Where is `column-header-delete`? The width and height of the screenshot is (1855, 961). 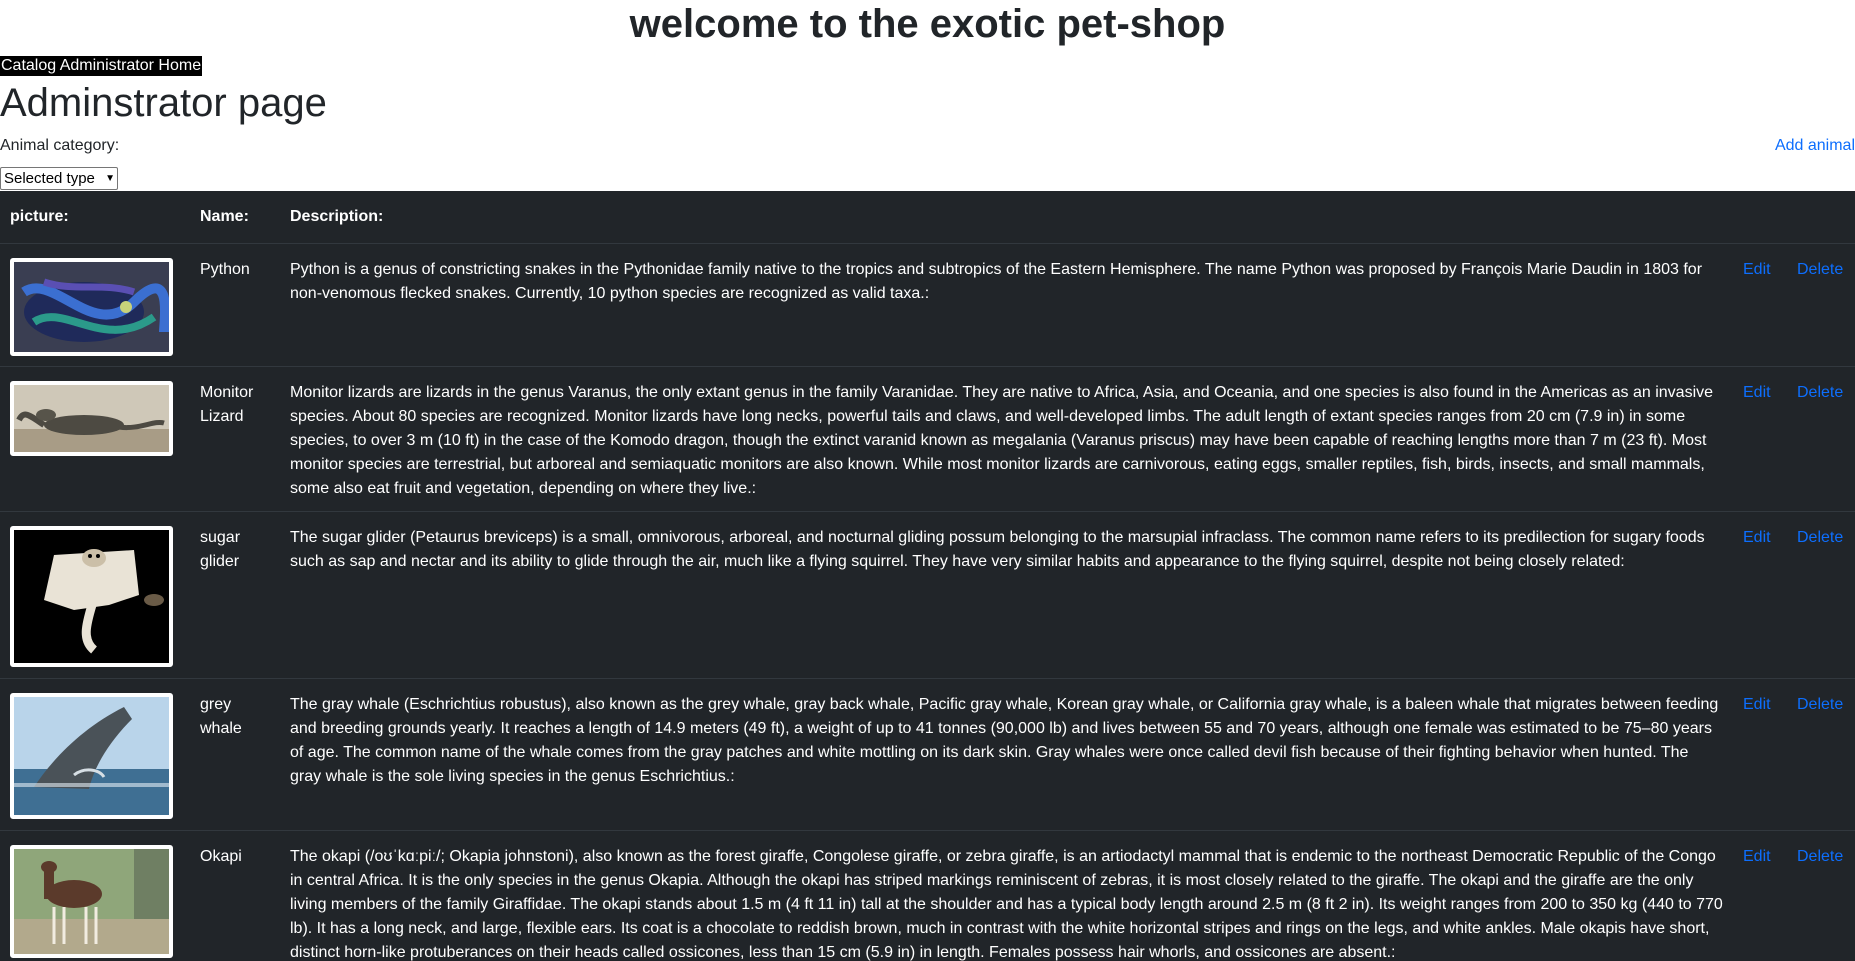 column-header-delete is located at coordinates (1826, 217).